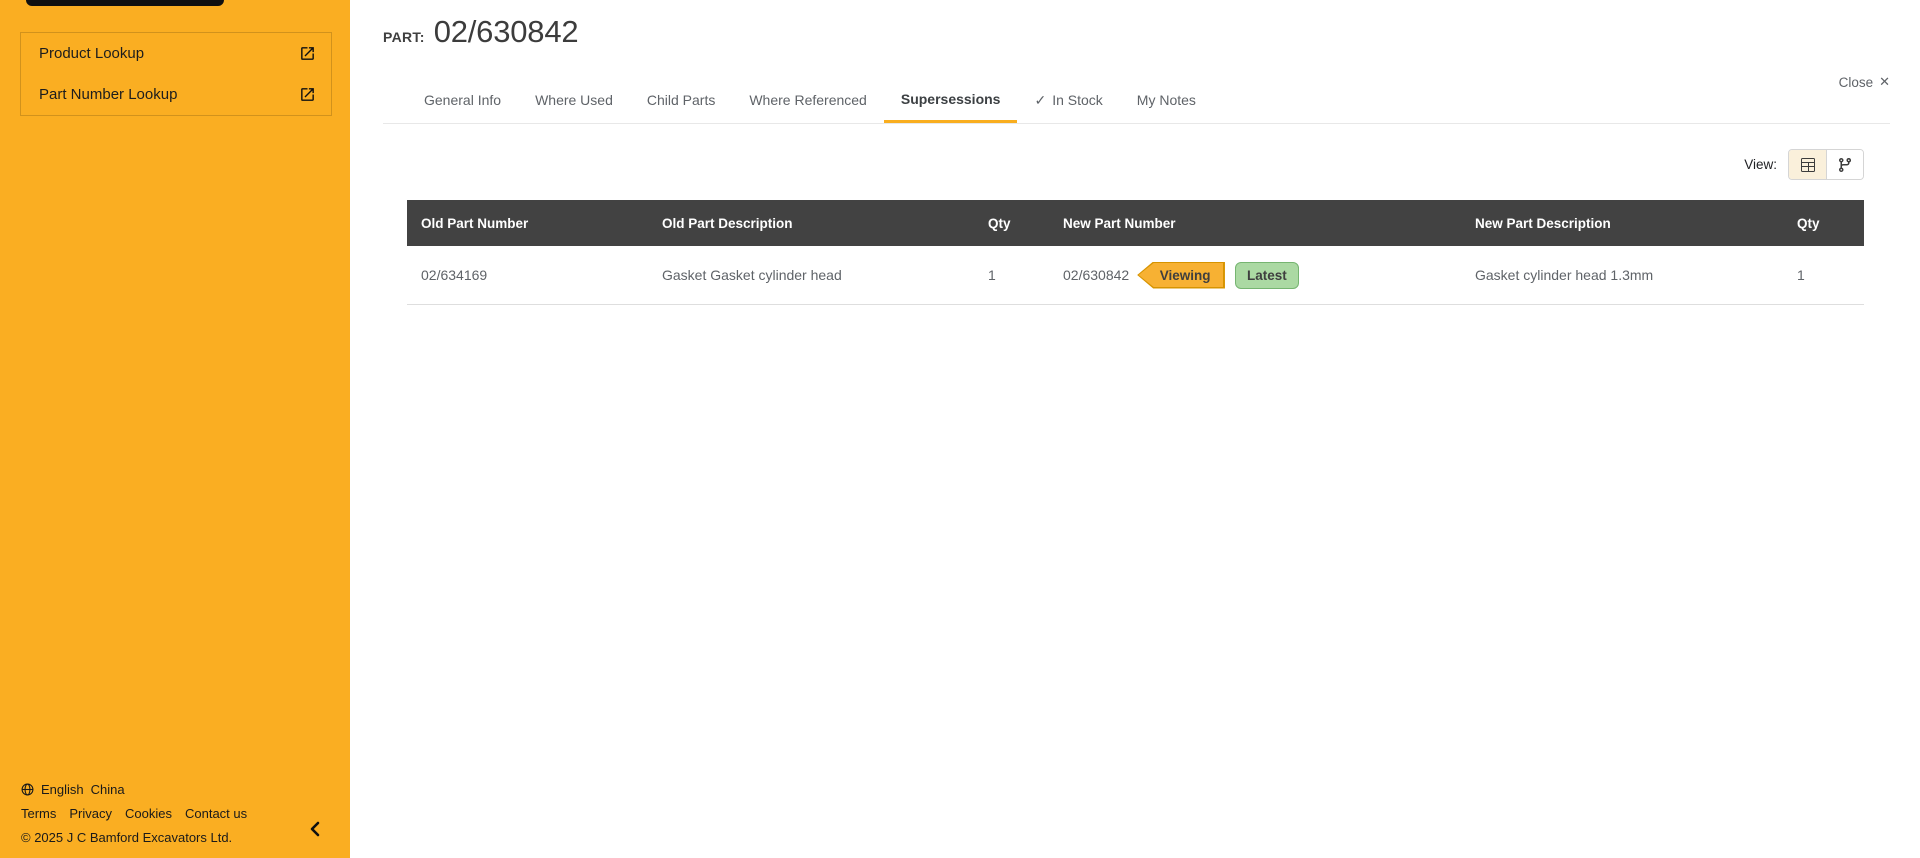 The height and width of the screenshot is (858, 1920). I want to click on tab-where-referenced: Where Referenced, so click(808, 100).